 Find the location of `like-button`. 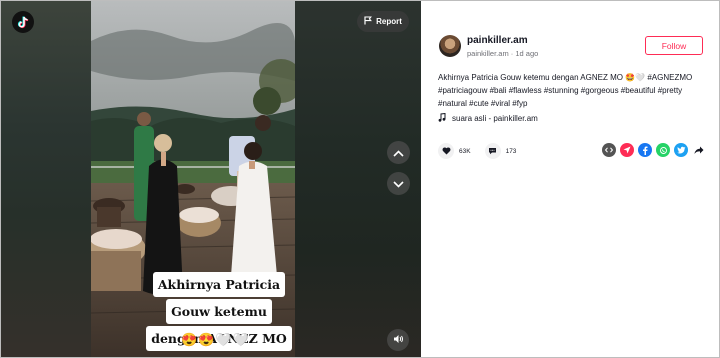

like-button is located at coordinates (446, 151).